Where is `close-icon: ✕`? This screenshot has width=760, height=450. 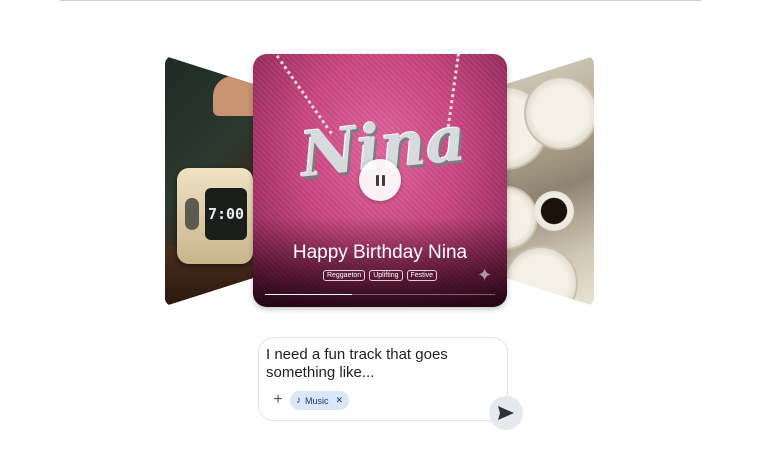
close-icon: ✕ is located at coordinates (340, 400).